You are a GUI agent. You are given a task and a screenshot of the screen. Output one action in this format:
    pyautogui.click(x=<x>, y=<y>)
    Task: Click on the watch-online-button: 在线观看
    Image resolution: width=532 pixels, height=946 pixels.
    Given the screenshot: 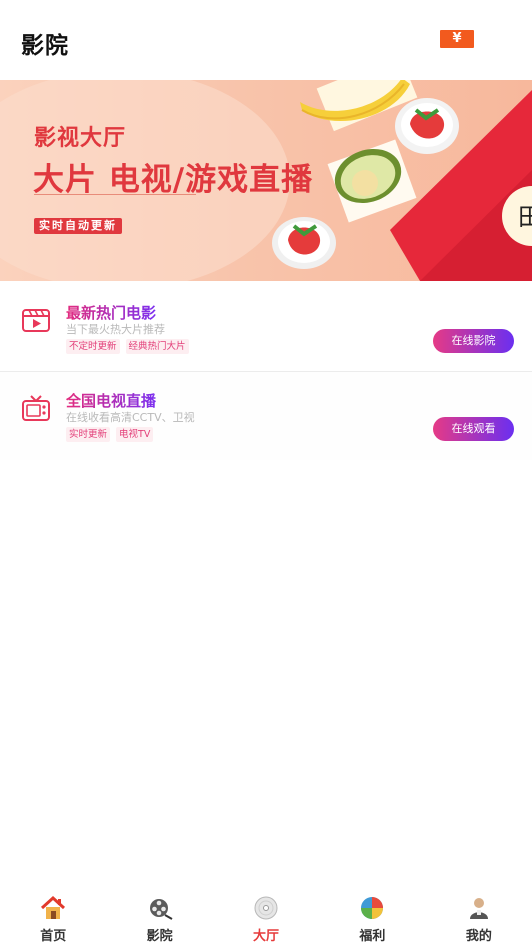 What is the action you would take?
    pyautogui.click(x=473, y=429)
    